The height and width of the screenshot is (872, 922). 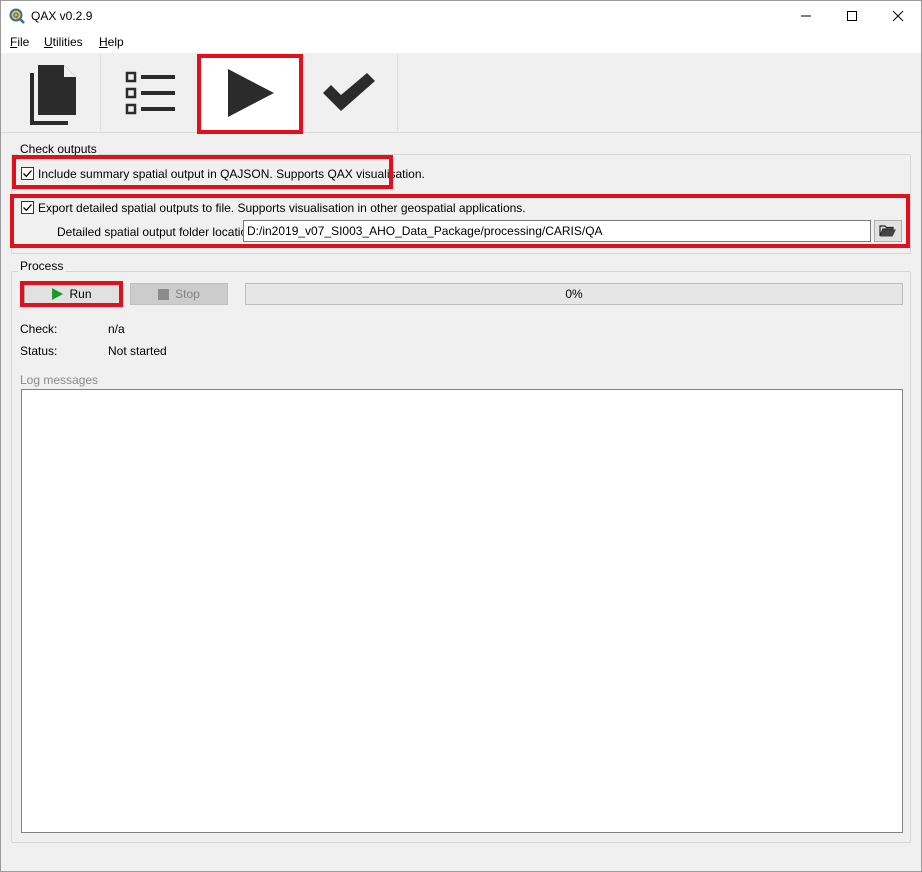 I want to click on include-summary-checkbox, so click(x=27, y=173).